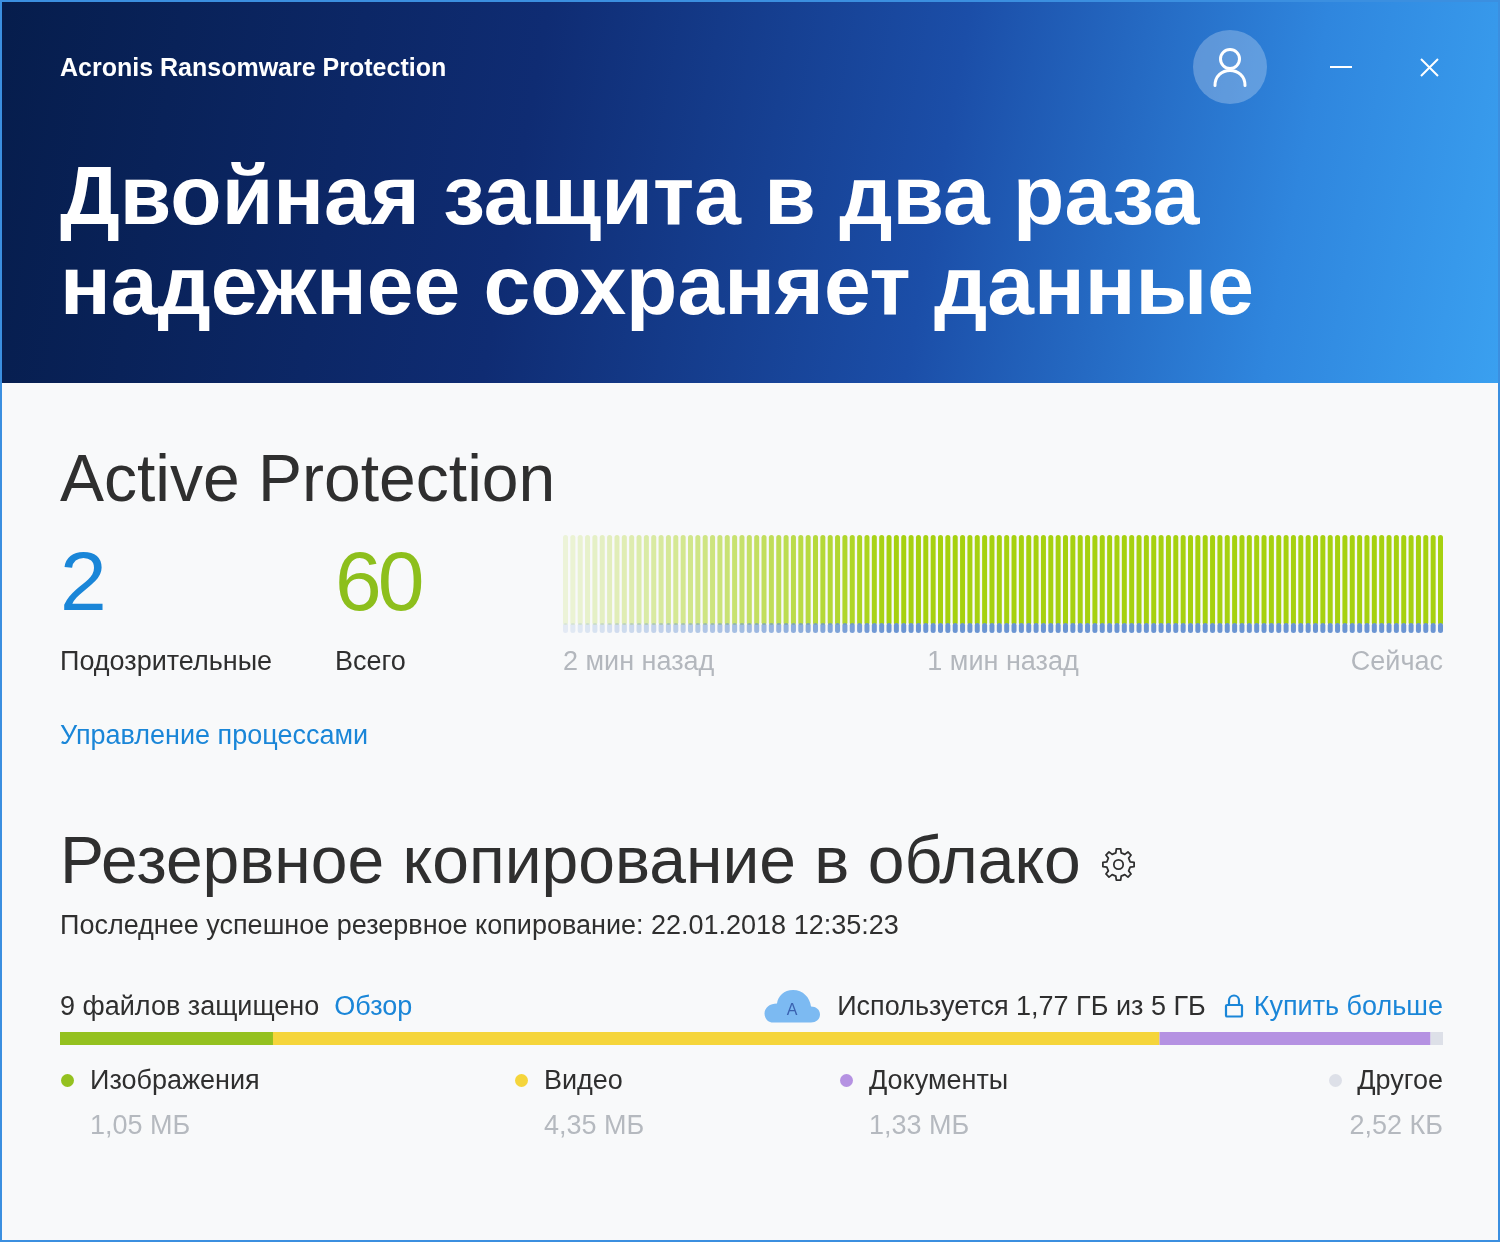  I want to click on time-axis-label: 1 мин назад, so click(1003, 661).